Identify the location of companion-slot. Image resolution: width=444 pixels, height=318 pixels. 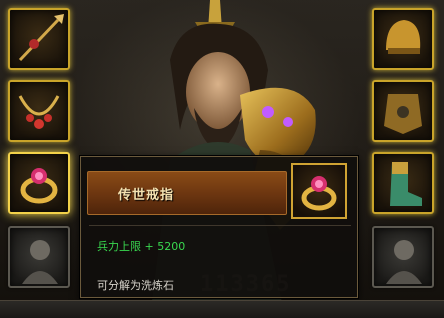
(39, 257).